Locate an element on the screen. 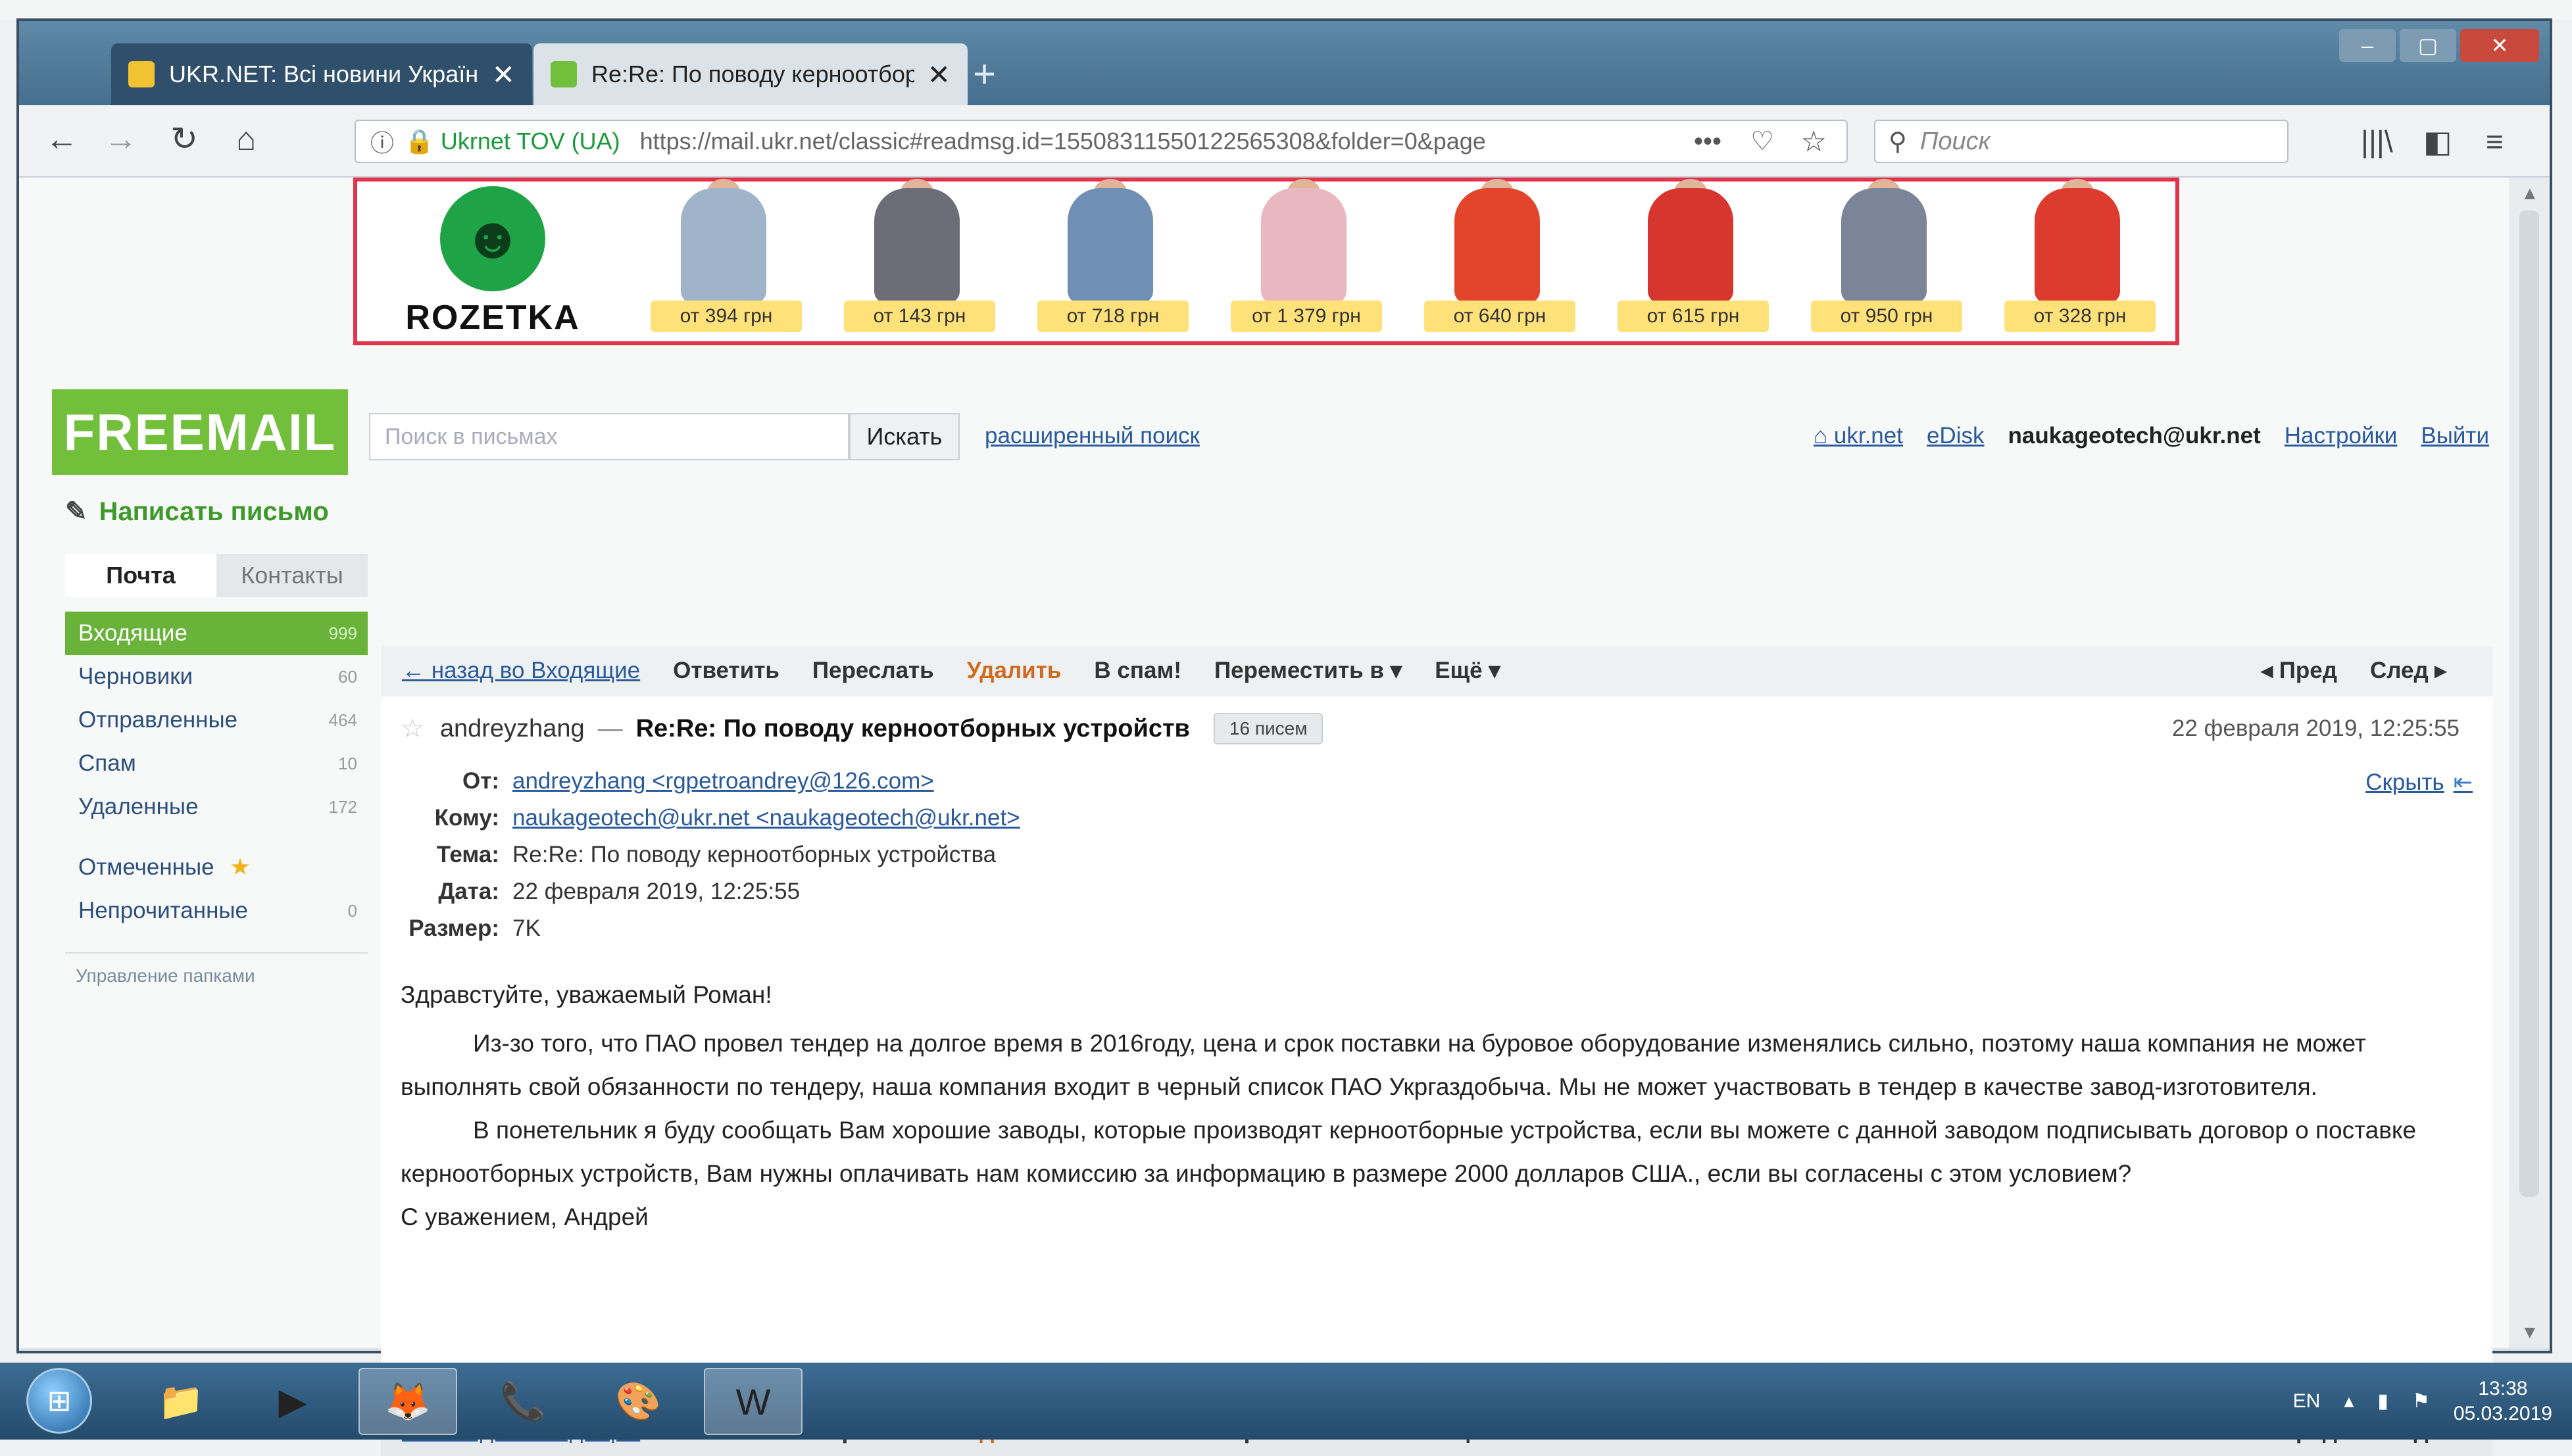  sidebar-item-inbox: Входящие 999 is located at coordinates (216, 633).